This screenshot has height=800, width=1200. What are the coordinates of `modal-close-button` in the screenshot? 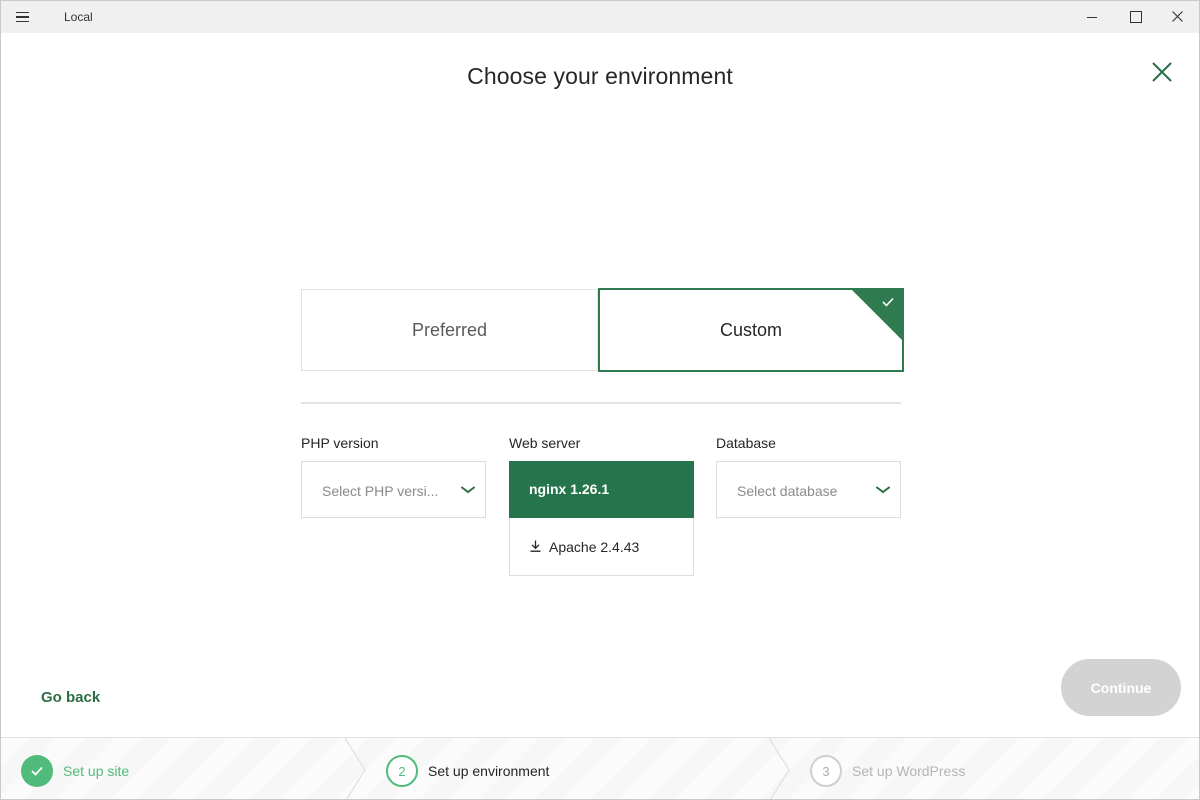 It's located at (1162, 72).